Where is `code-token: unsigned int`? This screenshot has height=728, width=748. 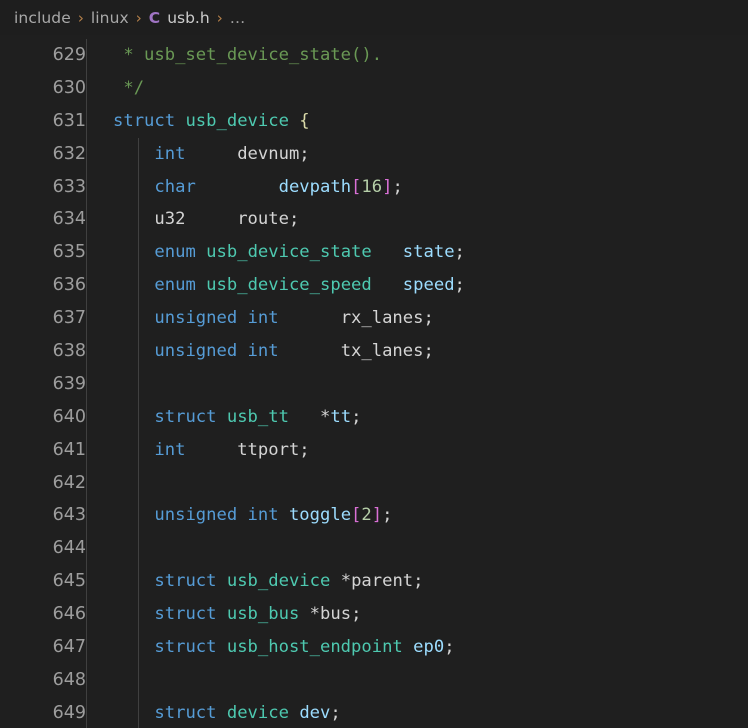 code-token: unsigned int is located at coordinates (216, 351).